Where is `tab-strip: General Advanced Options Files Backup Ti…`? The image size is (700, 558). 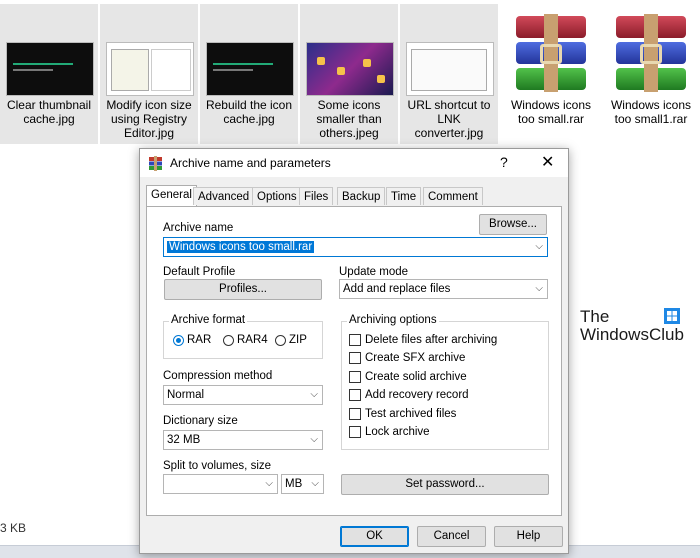
tab-strip: General Advanced Options Files Backup Ti… is located at coordinates (356, 196).